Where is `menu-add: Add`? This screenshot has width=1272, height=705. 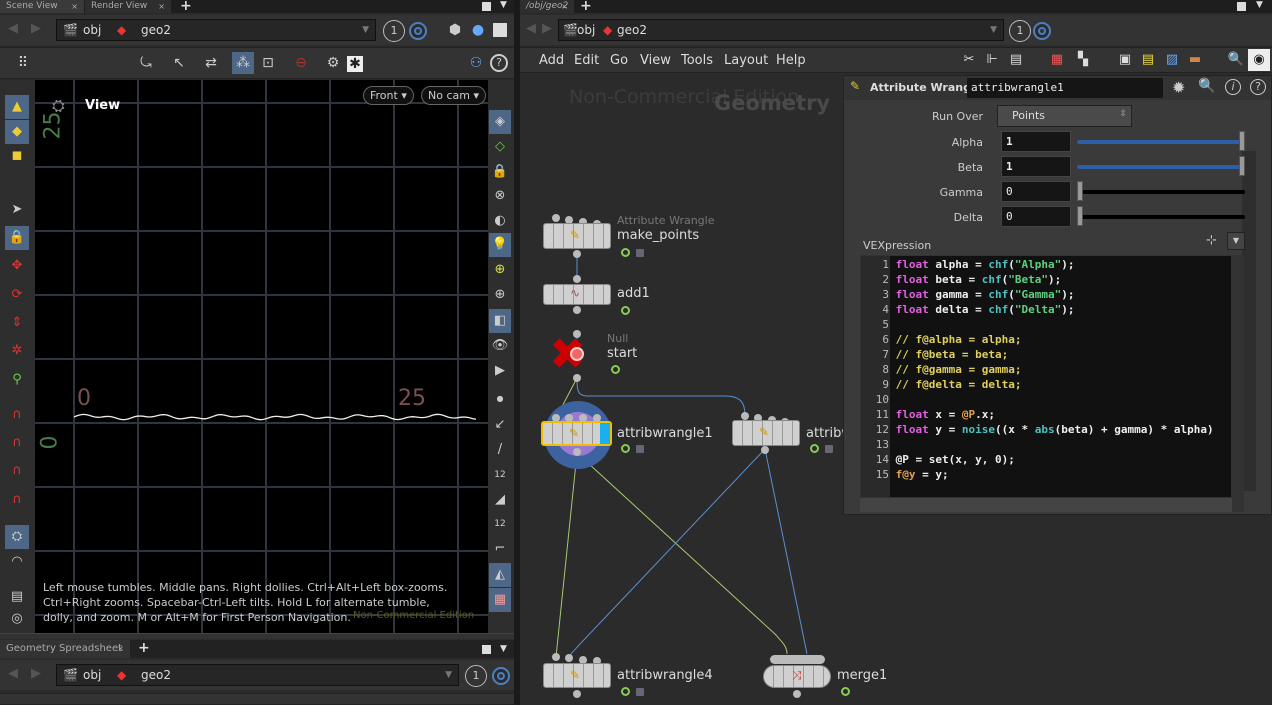 menu-add: Add is located at coordinates (551, 60).